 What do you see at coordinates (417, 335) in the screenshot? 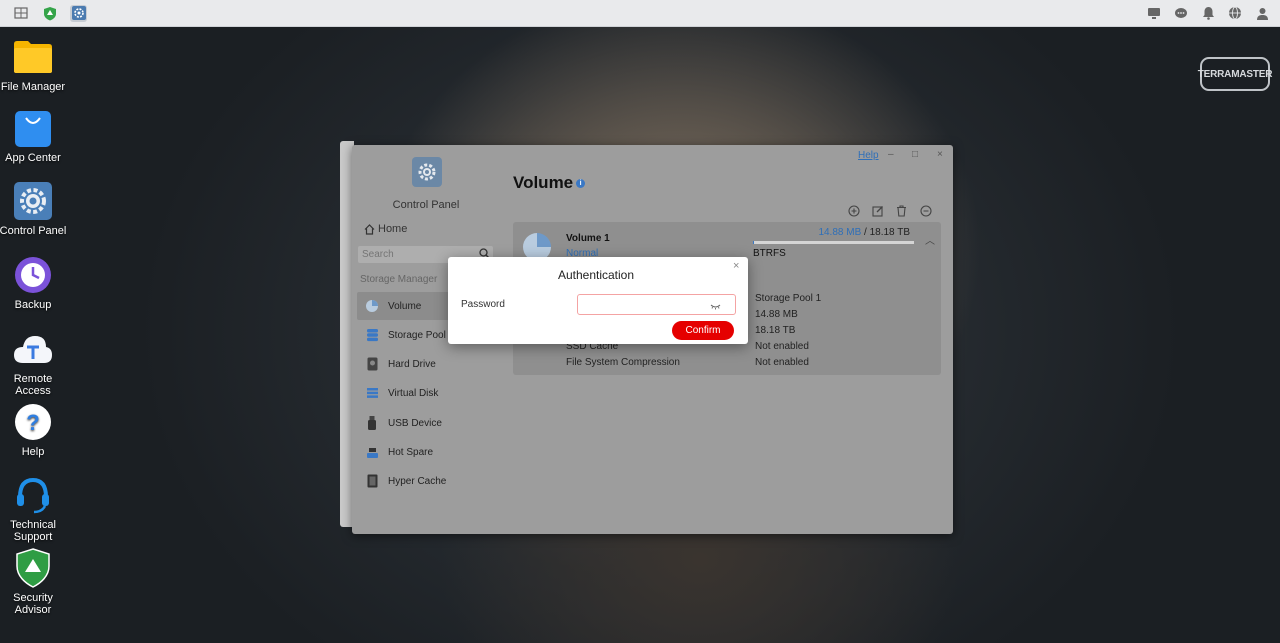
I see `sidebar-item-label: Storage Pool` at bounding box center [417, 335].